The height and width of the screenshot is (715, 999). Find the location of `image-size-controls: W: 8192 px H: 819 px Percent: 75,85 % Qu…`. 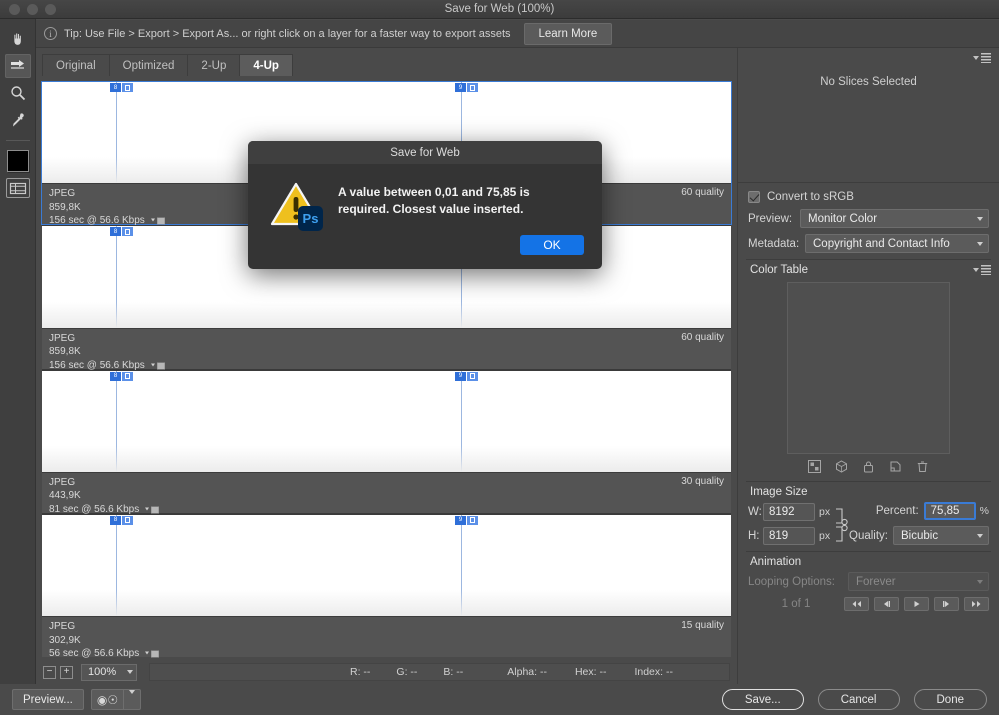

image-size-controls: W: 8192 px H: 819 px Percent: 75,85 % Qu… is located at coordinates (868, 524).